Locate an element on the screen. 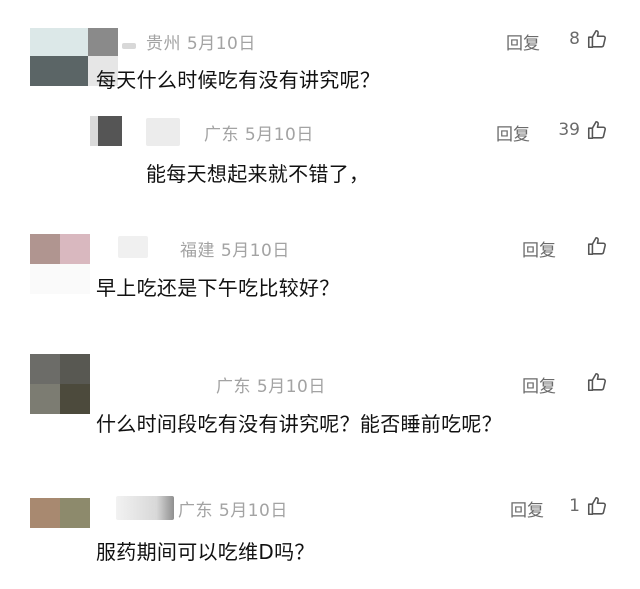 The image size is (640, 589). location-label: 贵州 is located at coordinates (163, 44).